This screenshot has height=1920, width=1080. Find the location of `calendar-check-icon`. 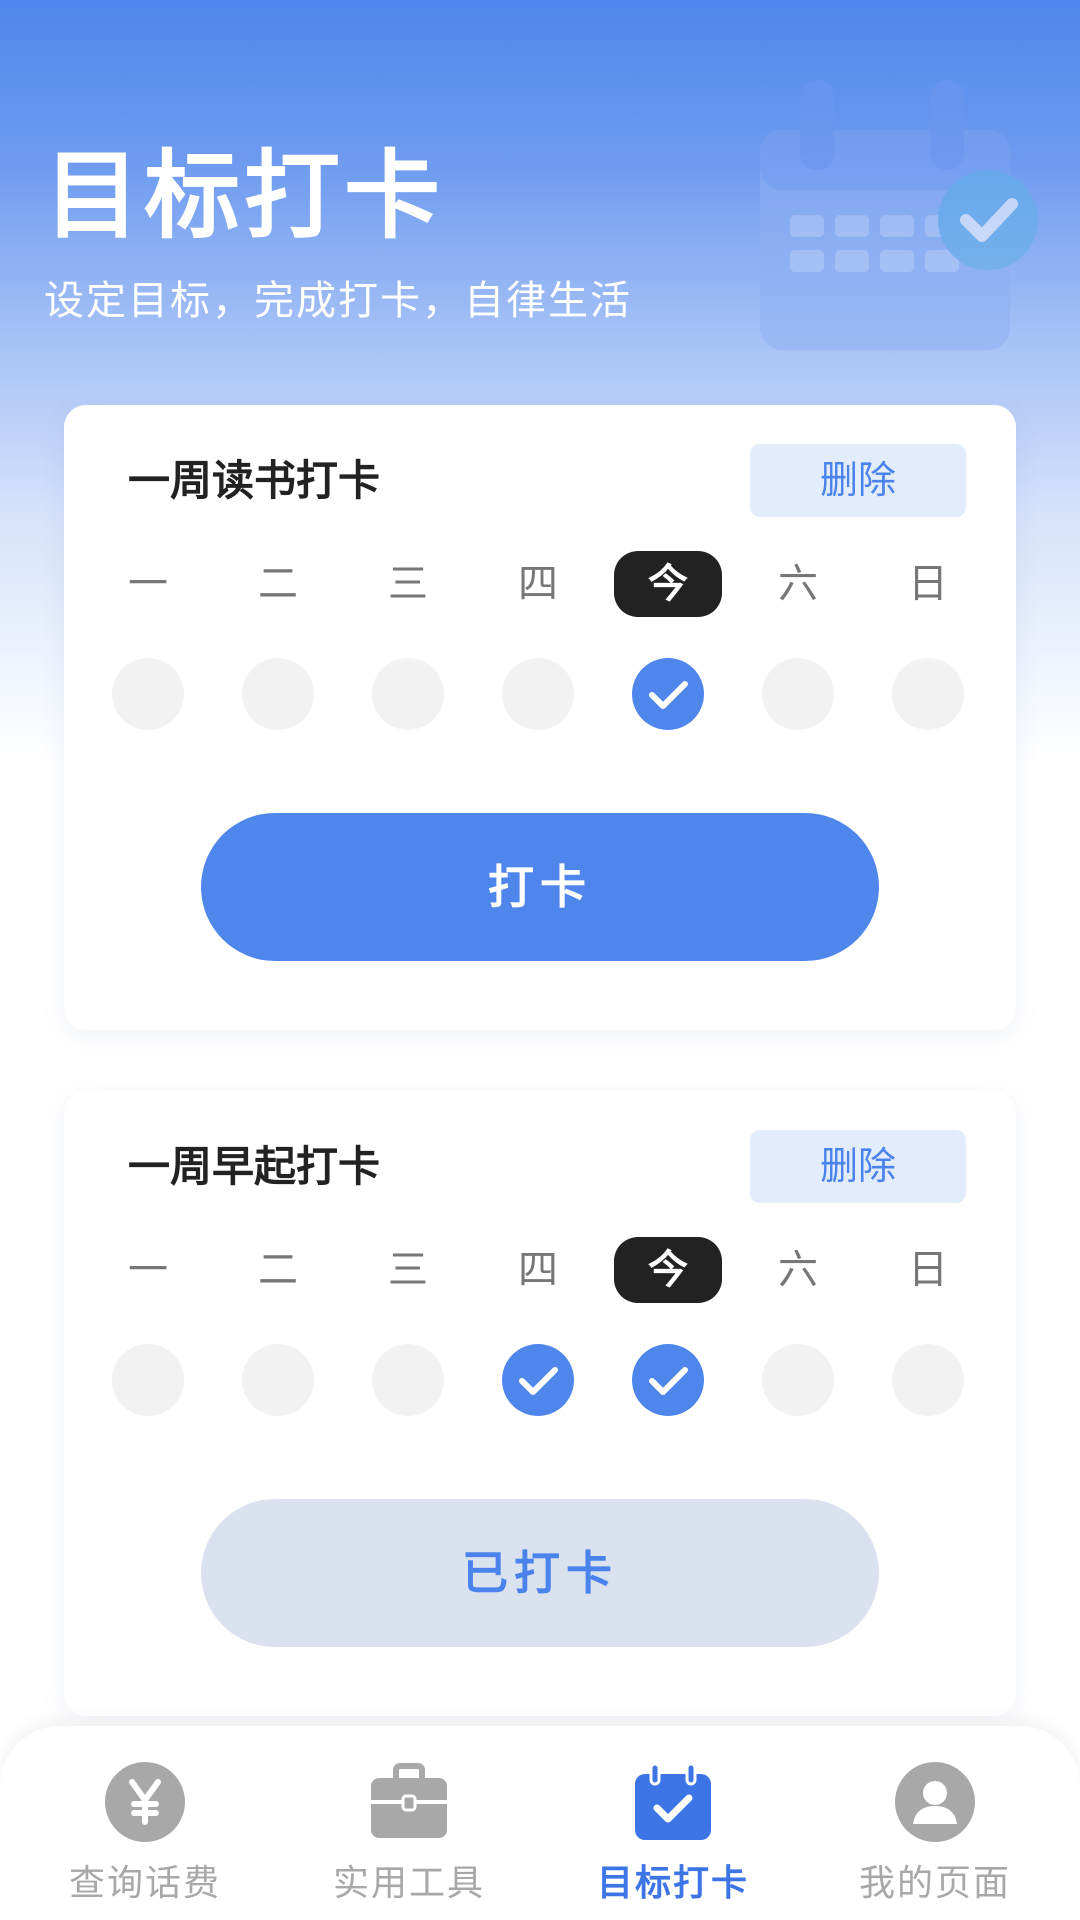

calendar-check-icon is located at coordinates (673, 1801).